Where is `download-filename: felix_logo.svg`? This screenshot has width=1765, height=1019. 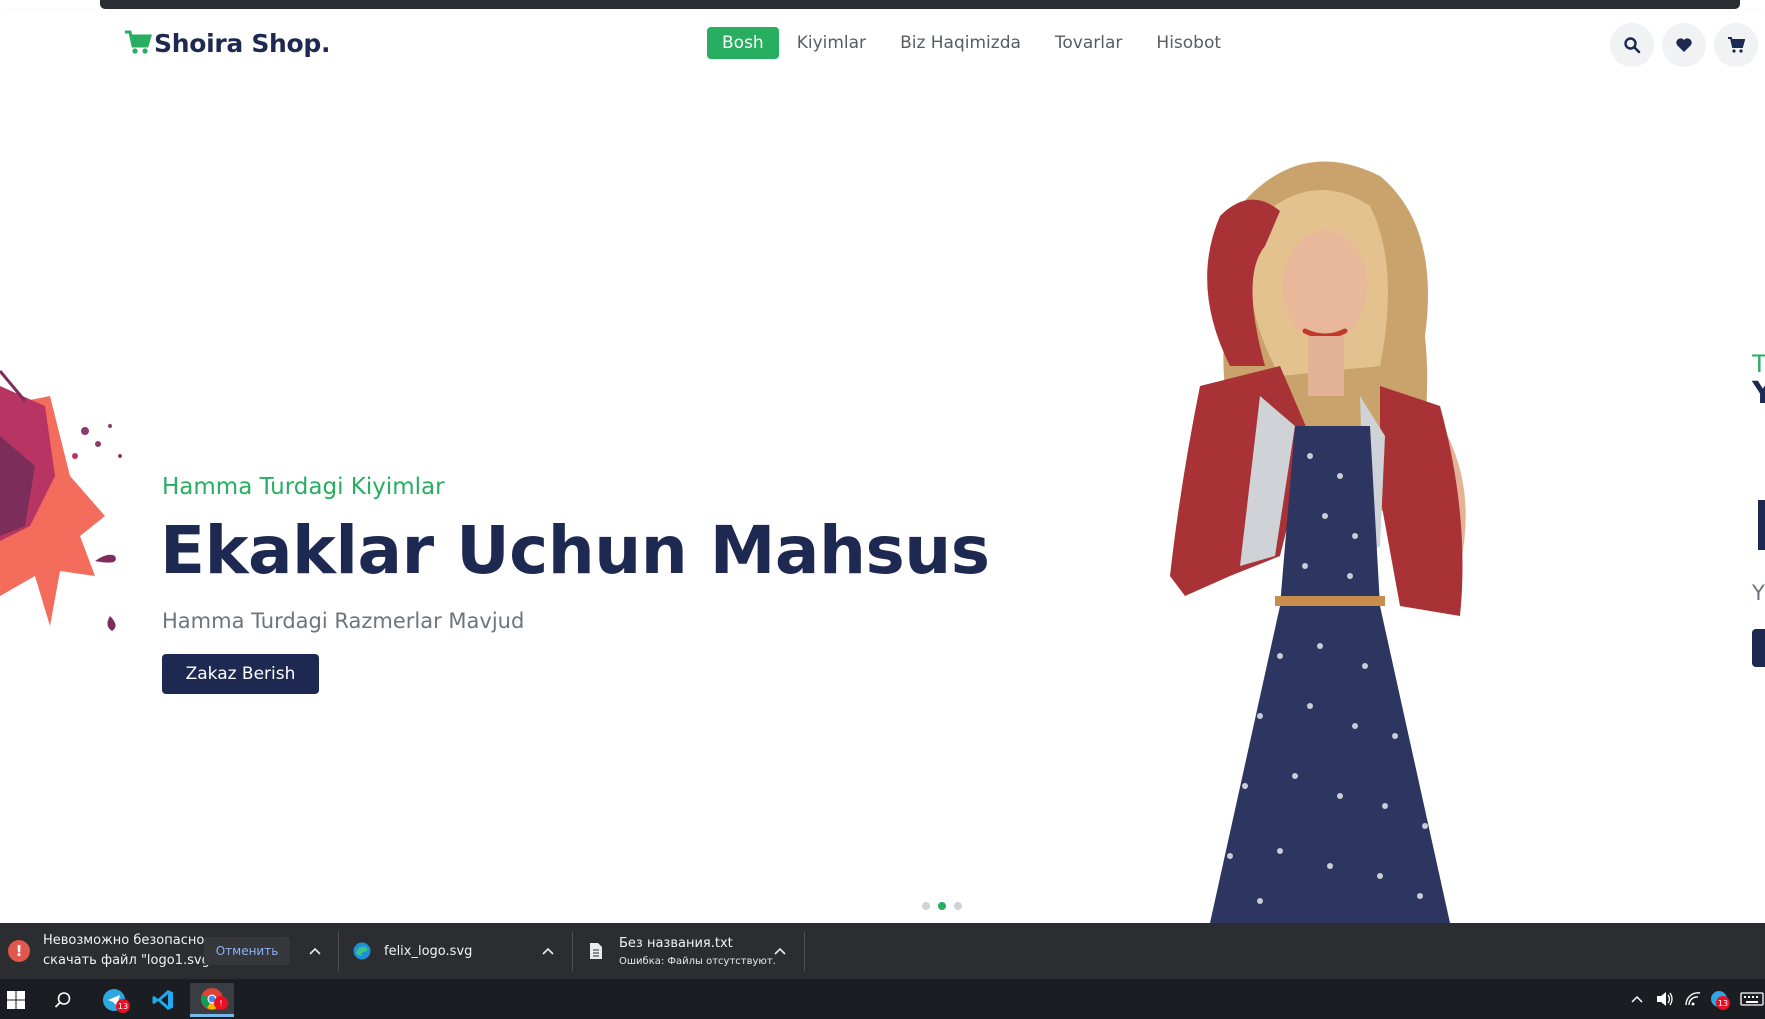 download-filename: felix_logo.svg is located at coordinates (428, 951).